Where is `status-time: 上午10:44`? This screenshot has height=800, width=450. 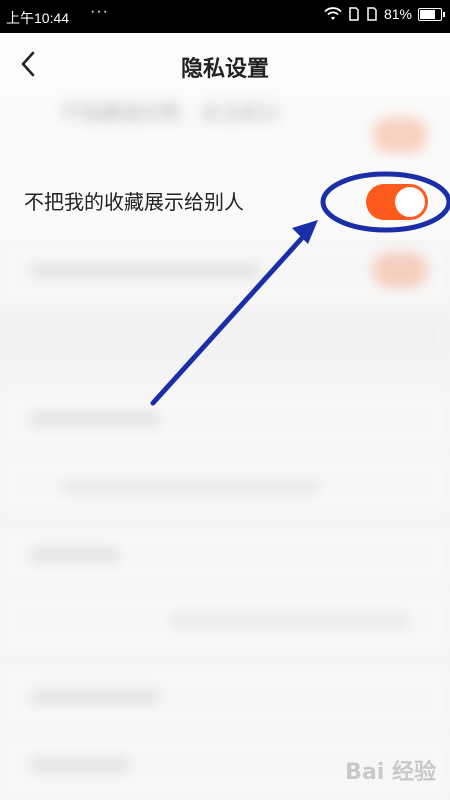 status-time: 上午10:44 is located at coordinates (38, 18).